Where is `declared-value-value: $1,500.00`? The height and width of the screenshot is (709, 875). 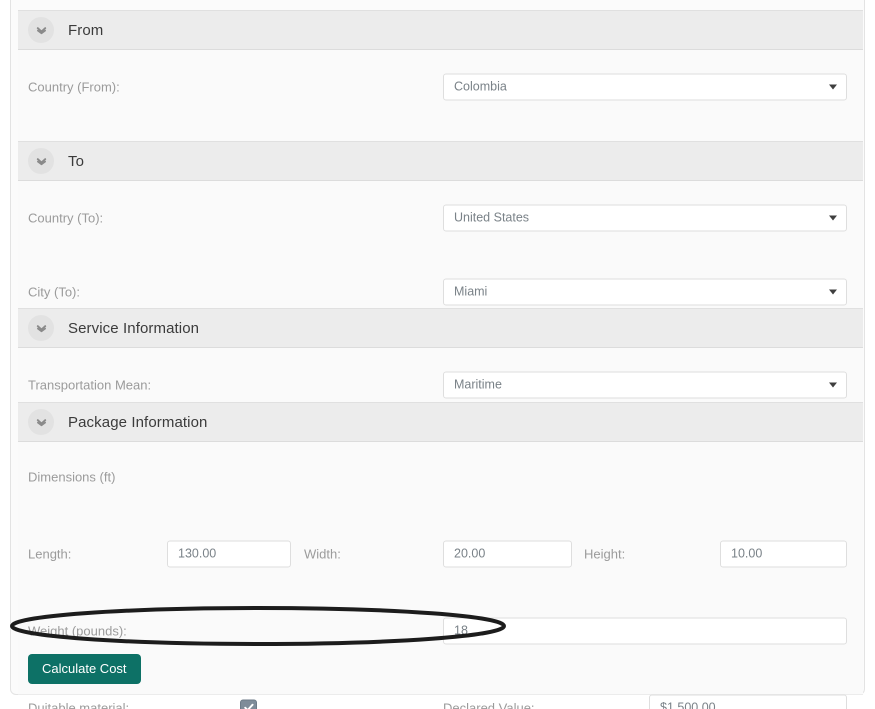 declared-value-value: $1,500.00 is located at coordinates (688, 704).